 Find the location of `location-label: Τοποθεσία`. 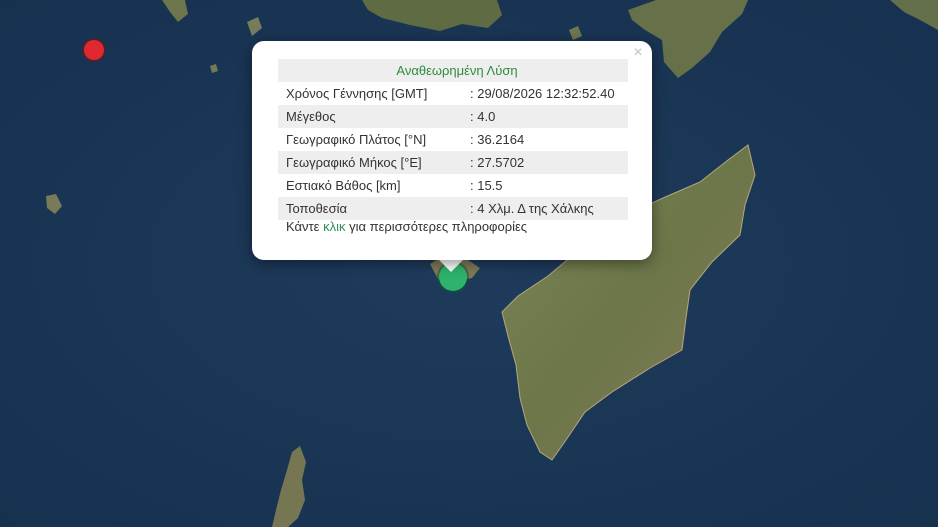

location-label: Τοποθεσία is located at coordinates (370, 208).